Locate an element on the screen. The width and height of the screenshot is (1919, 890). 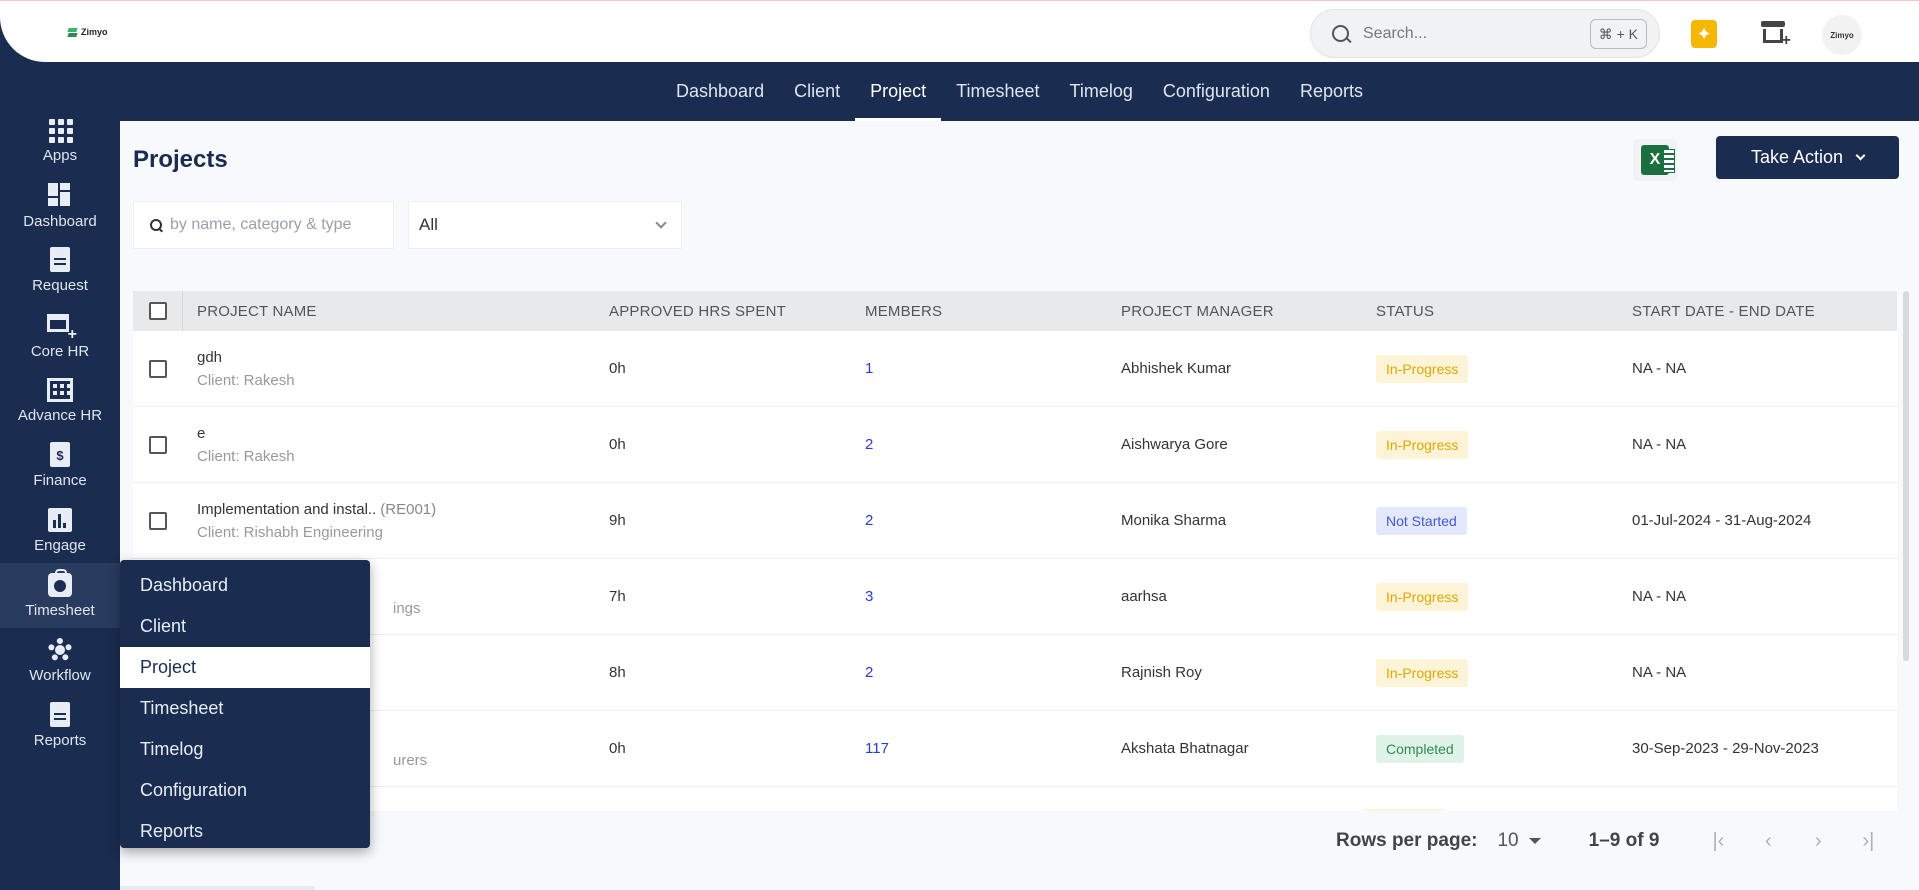
members-count-link: 3 is located at coordinates (869, 596).